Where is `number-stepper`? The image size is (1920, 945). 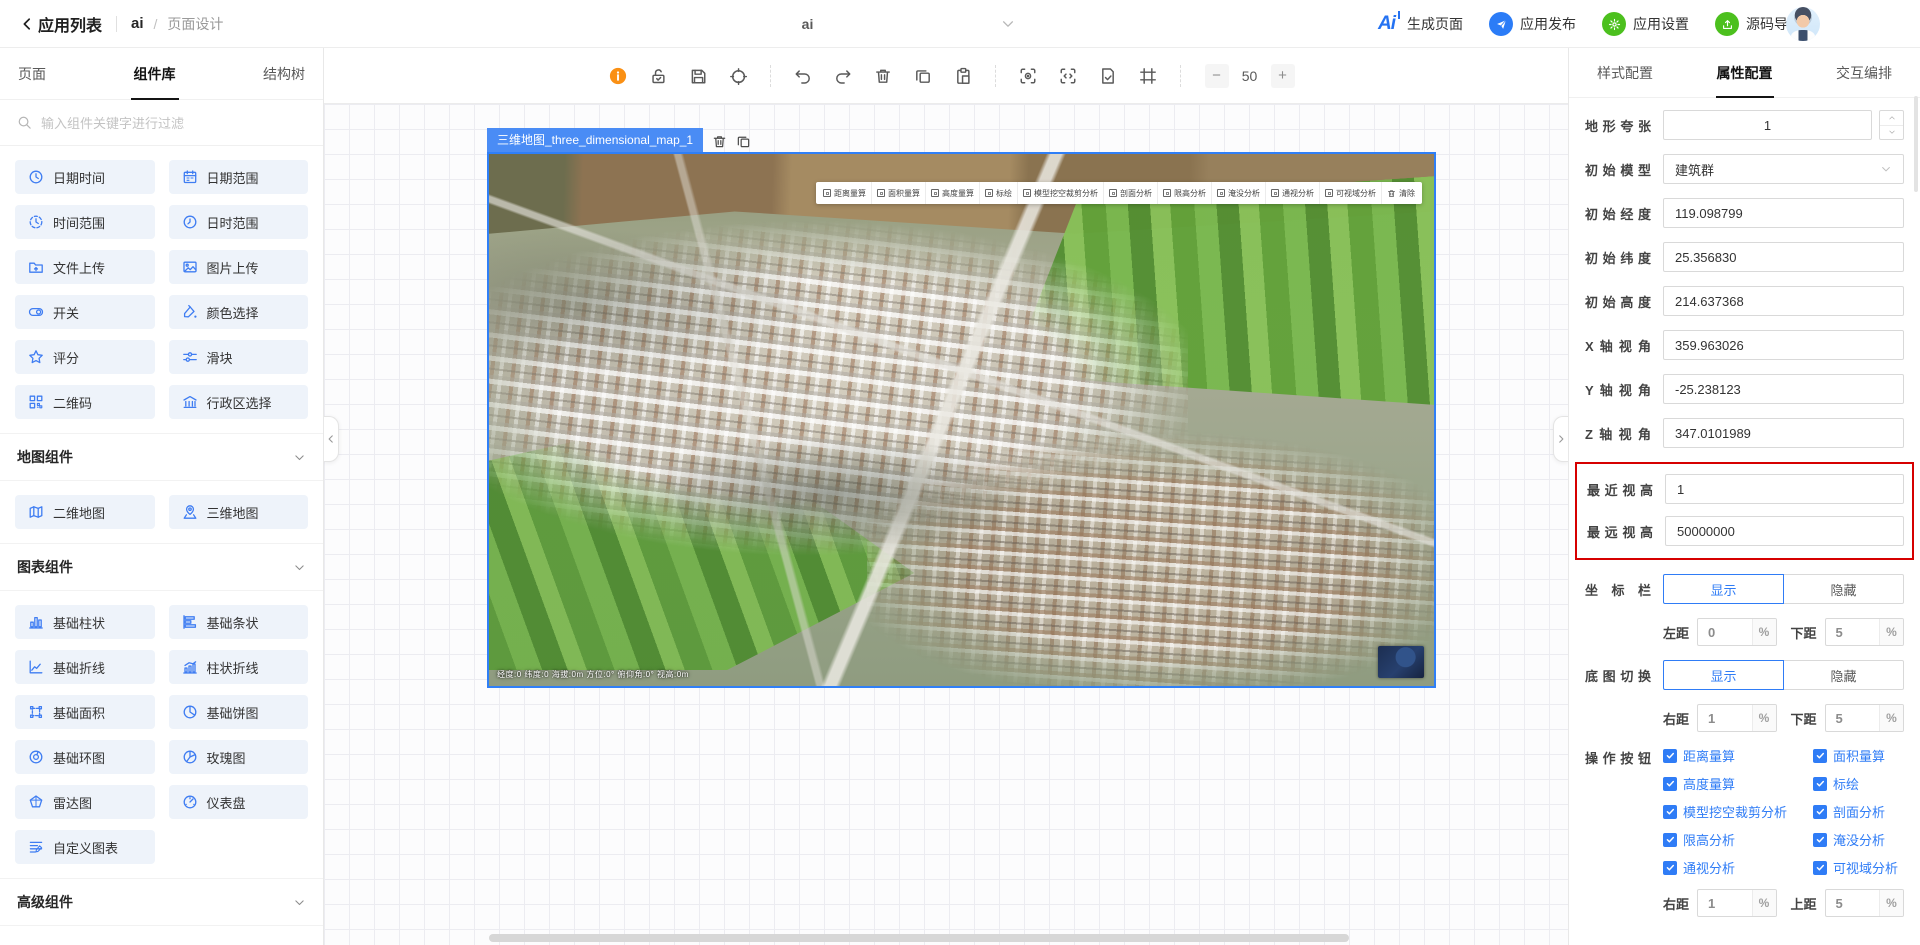 number-stepper is located at coordinates (1891, 125).